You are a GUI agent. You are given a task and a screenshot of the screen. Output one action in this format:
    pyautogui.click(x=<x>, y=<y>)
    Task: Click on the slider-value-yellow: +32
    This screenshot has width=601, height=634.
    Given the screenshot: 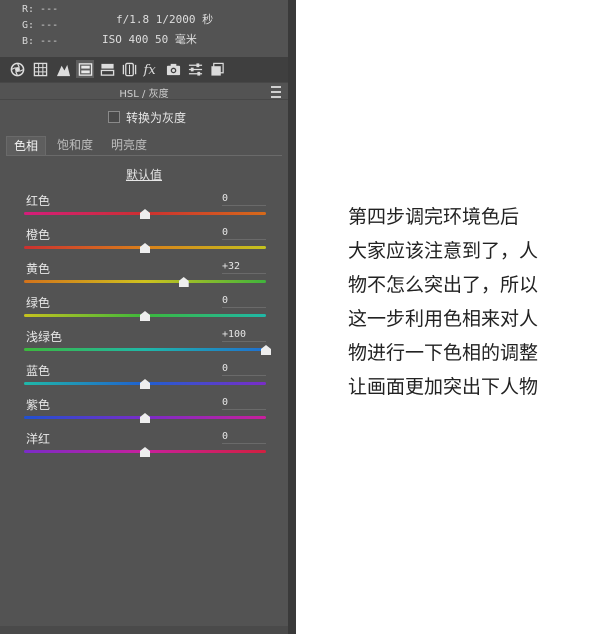 What is the action you would take?
    pyautogui.click(x=244, y=267)
    